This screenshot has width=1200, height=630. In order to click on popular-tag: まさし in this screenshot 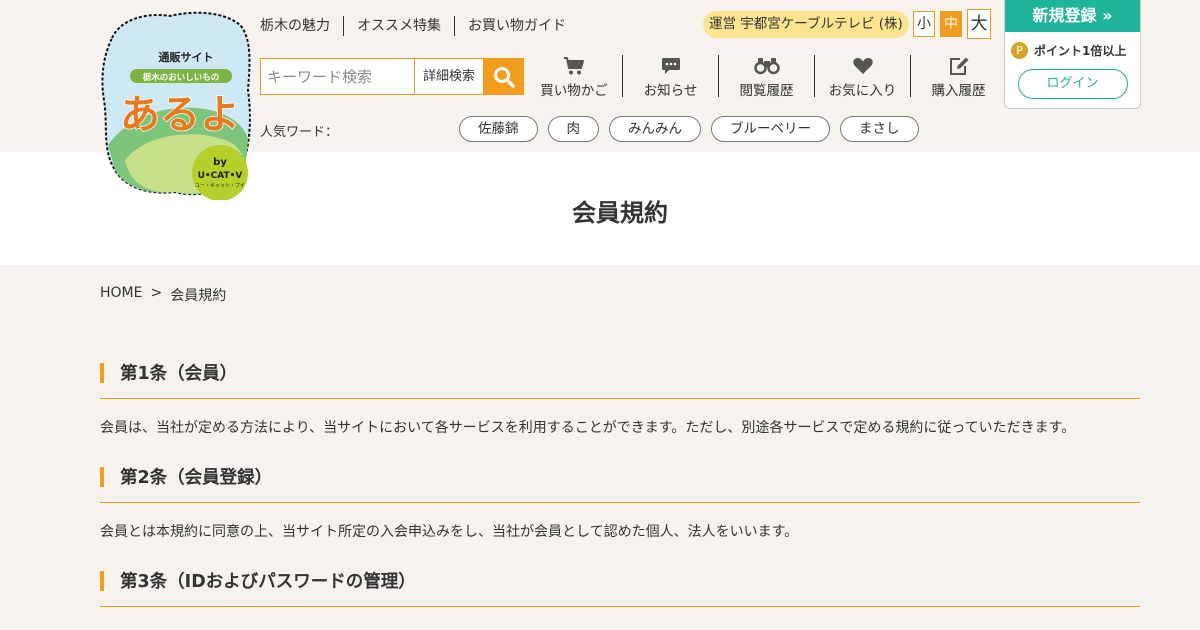, I will do `click(879, 129)`.